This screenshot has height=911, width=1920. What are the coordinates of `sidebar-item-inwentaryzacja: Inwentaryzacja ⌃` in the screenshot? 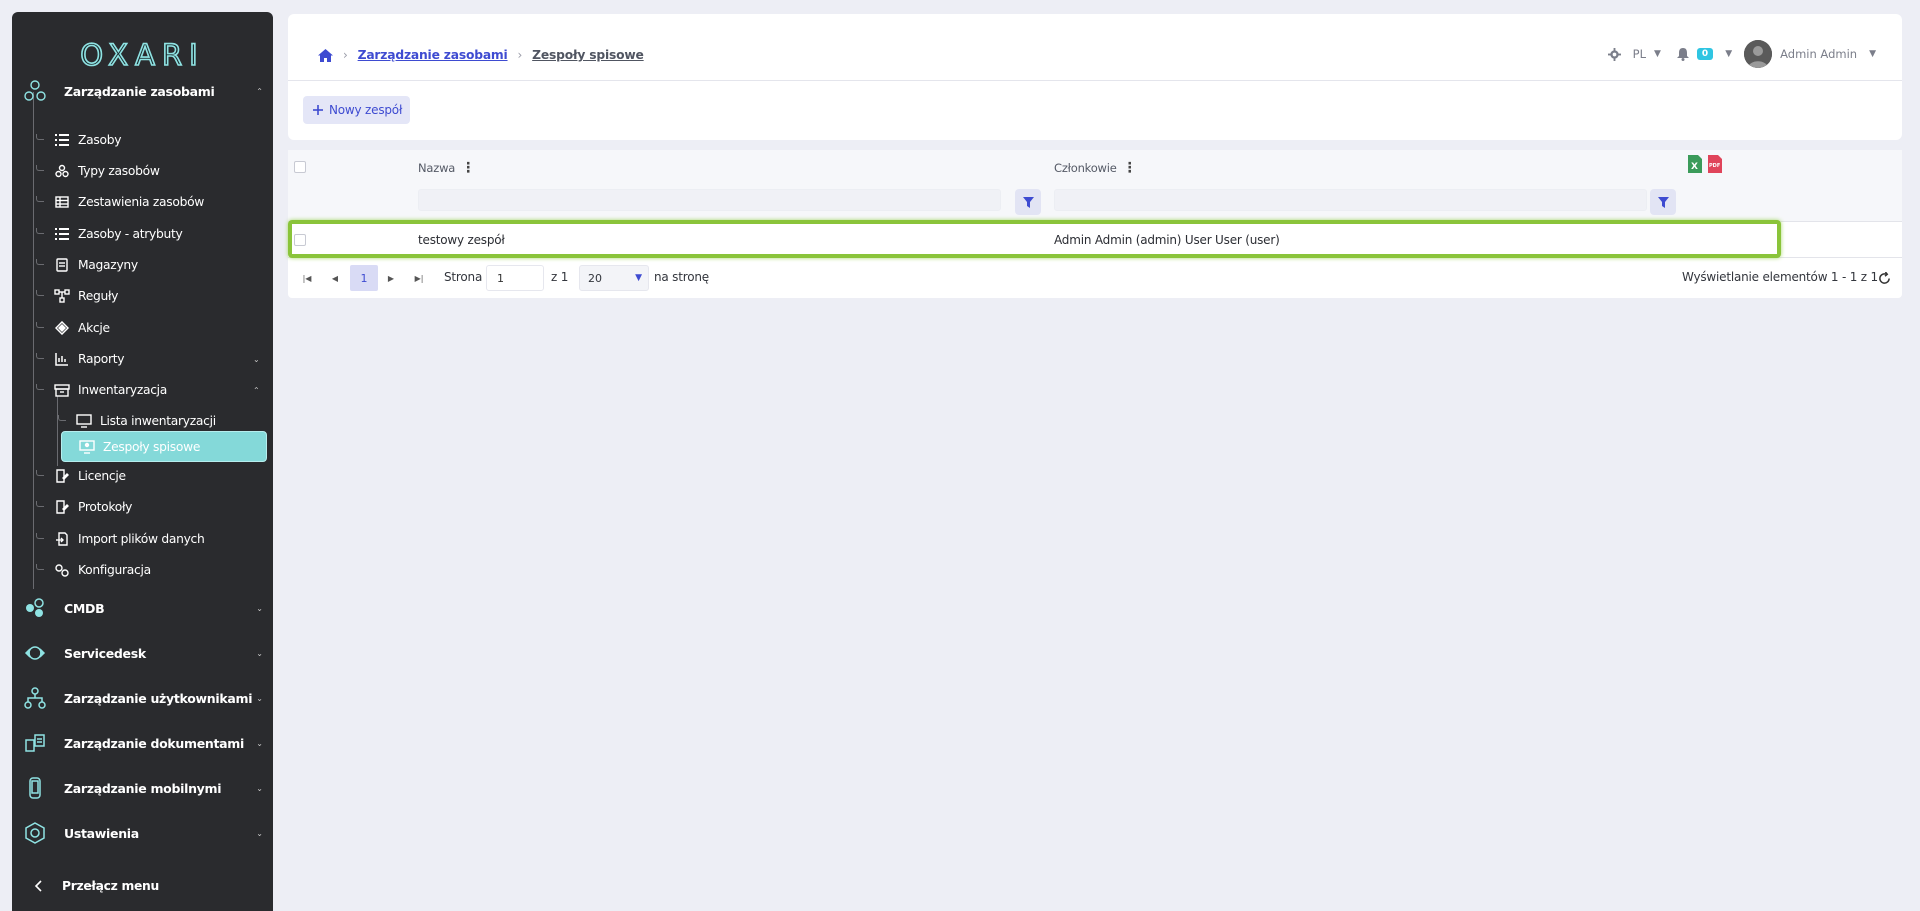 It's located at (151, 390).